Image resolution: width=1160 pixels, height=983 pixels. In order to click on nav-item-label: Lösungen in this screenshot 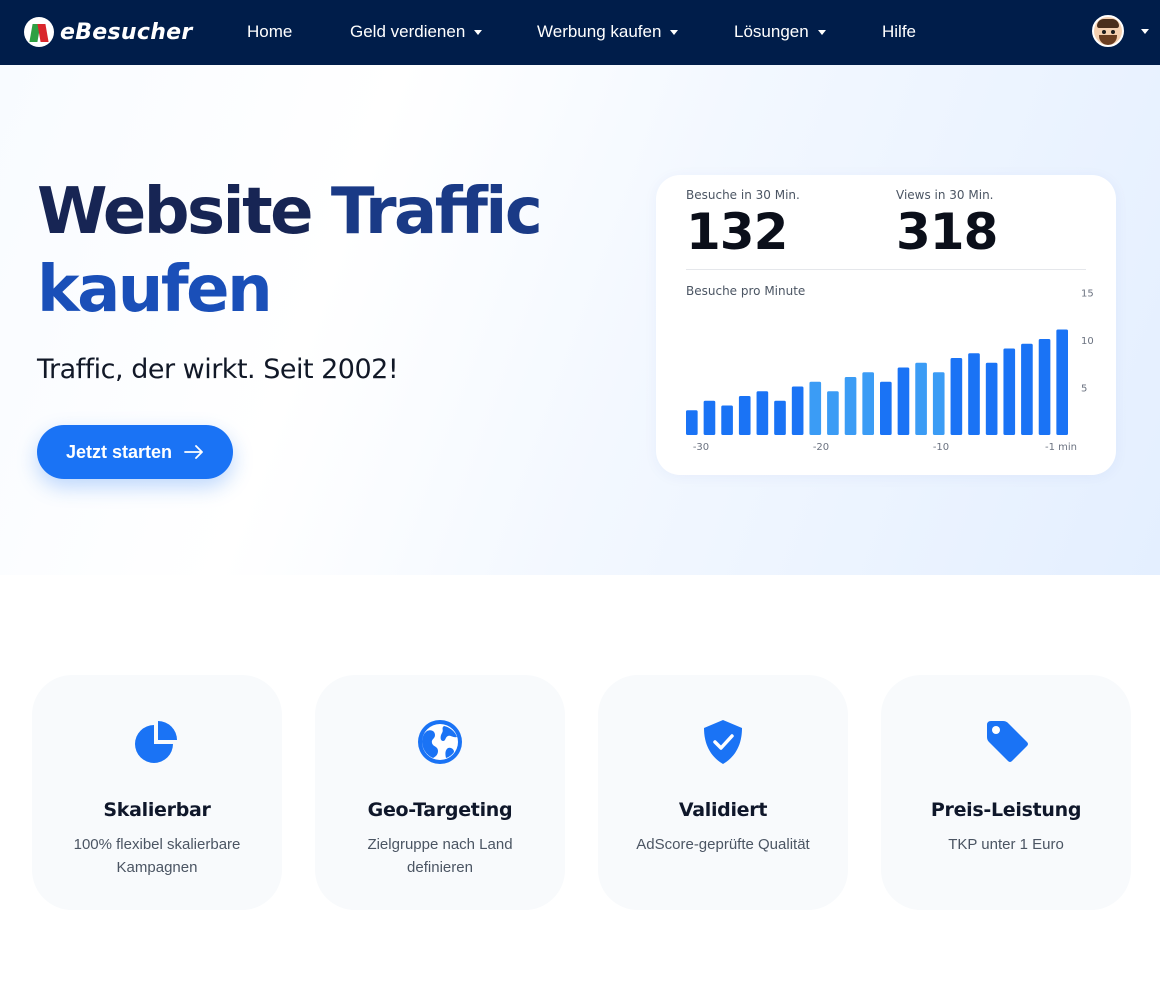, I will do `click(771, 31)`.